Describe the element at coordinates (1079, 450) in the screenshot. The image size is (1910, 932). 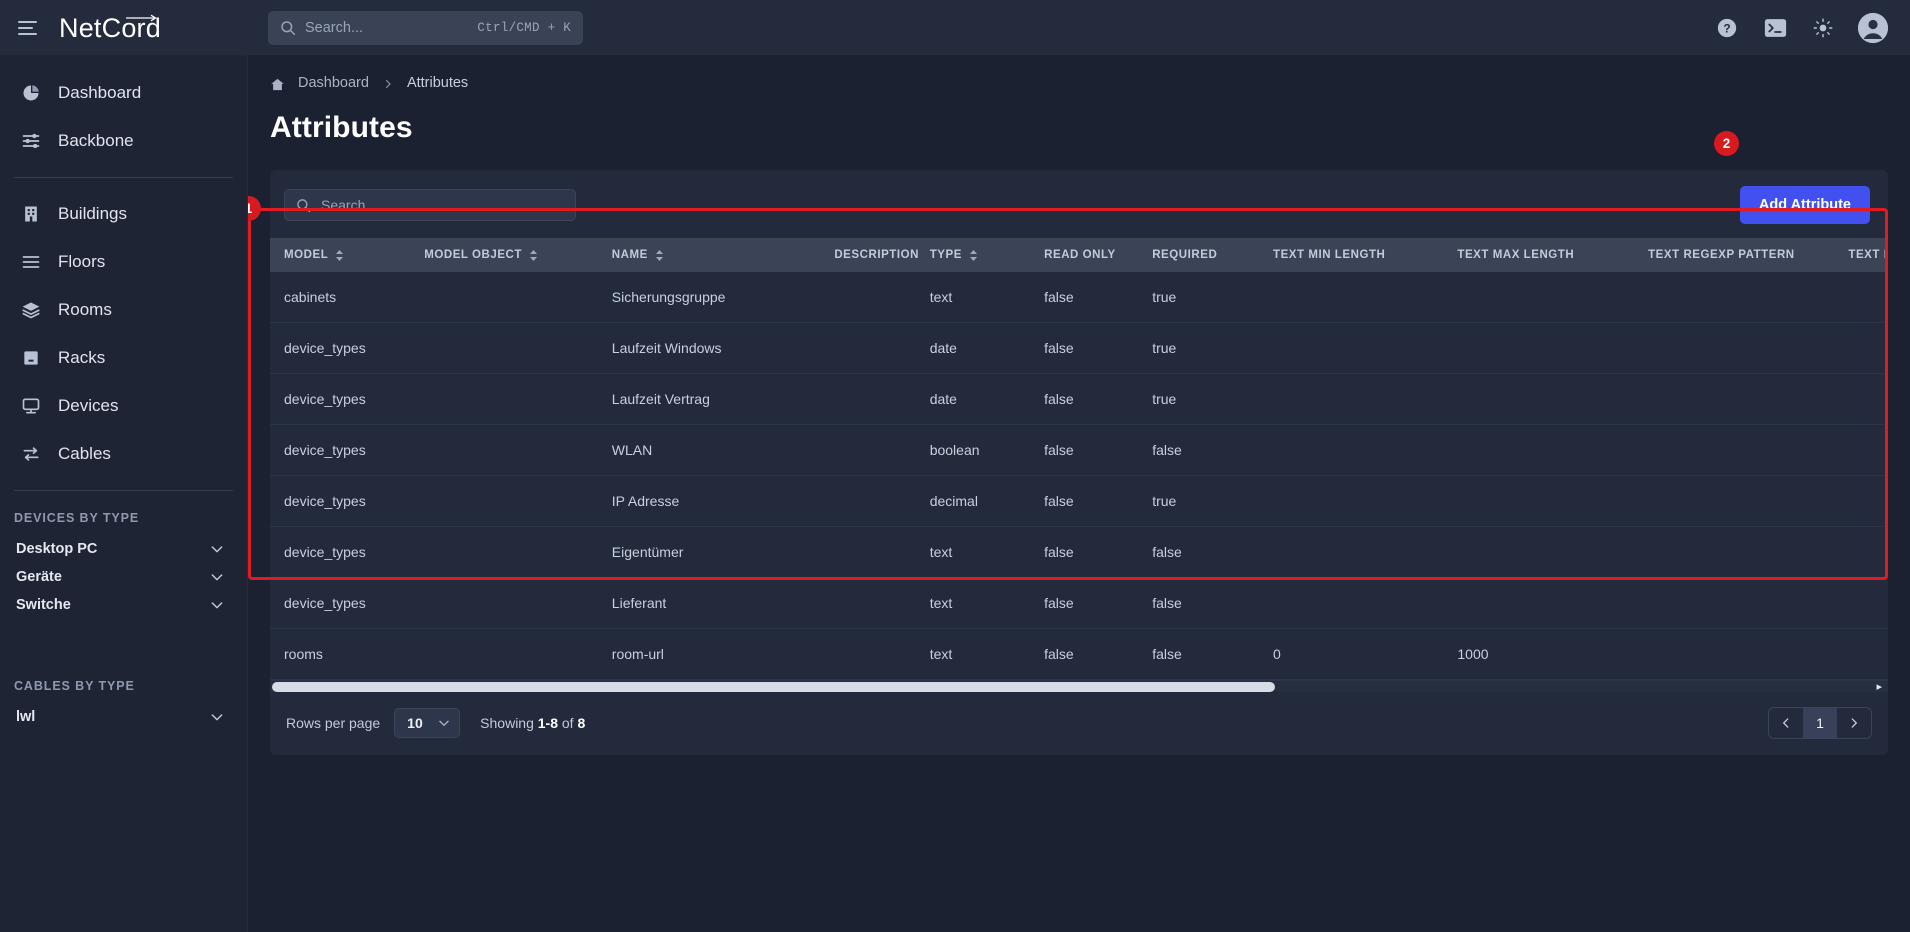
I see `table-row: device_types WLAN boolean false false` at that location.